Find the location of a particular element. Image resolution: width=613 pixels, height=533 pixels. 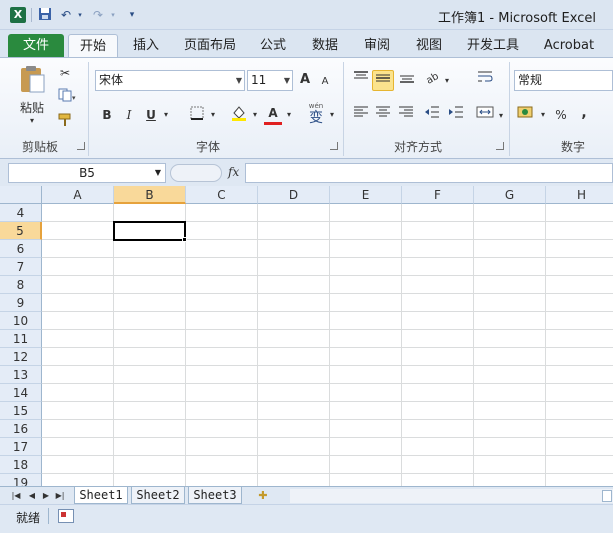

percent-style-button: % is located at coordinates (561, 115).